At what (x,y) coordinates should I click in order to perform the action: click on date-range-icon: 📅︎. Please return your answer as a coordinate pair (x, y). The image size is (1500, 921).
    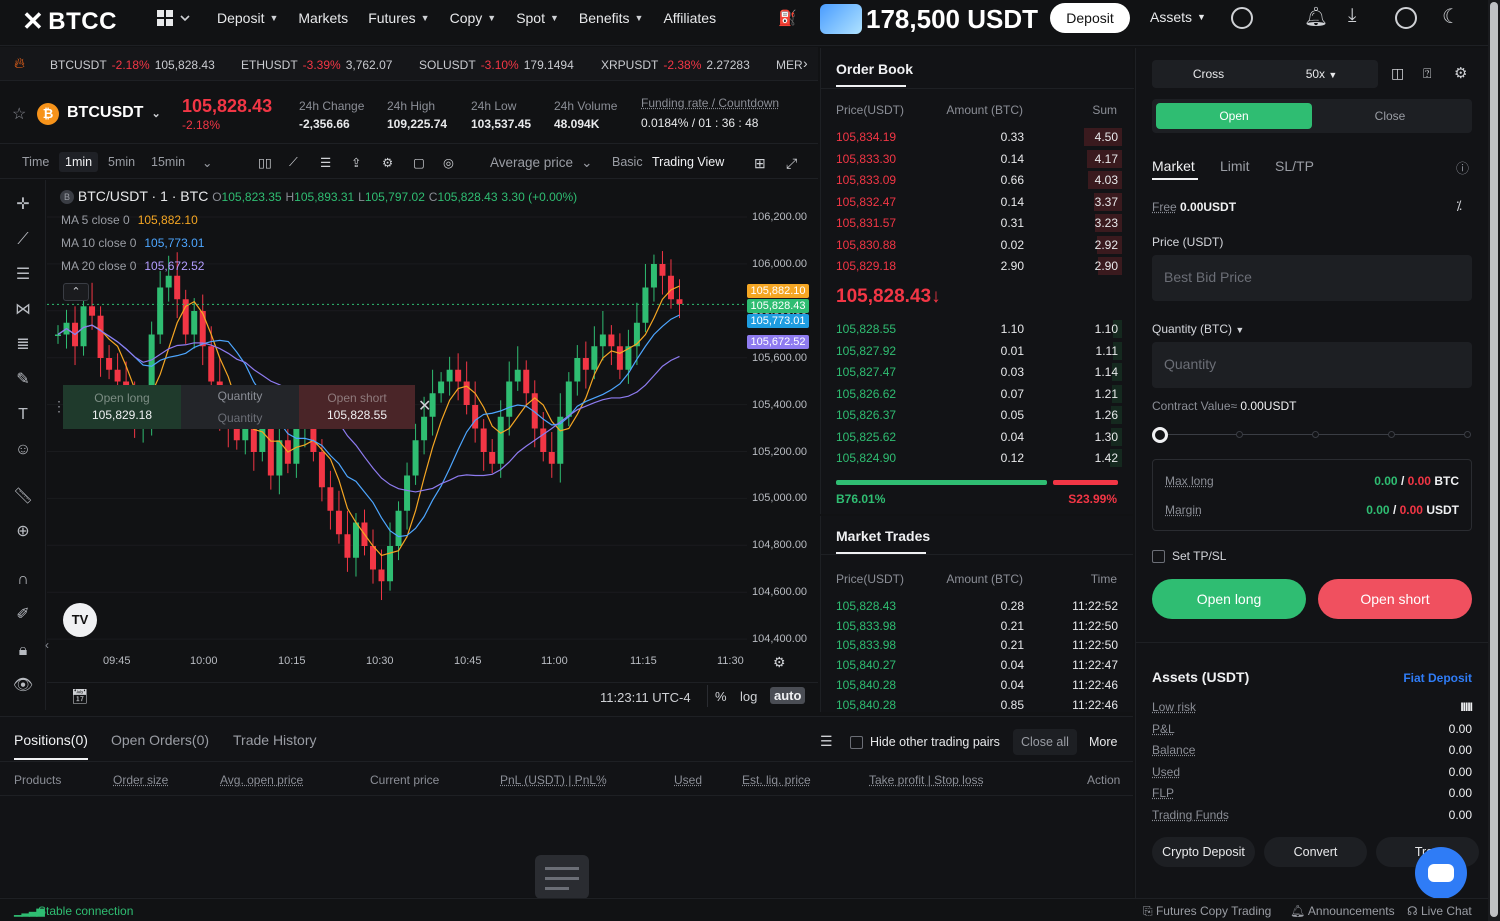
    Looking at the image, I should click on (80, 696).